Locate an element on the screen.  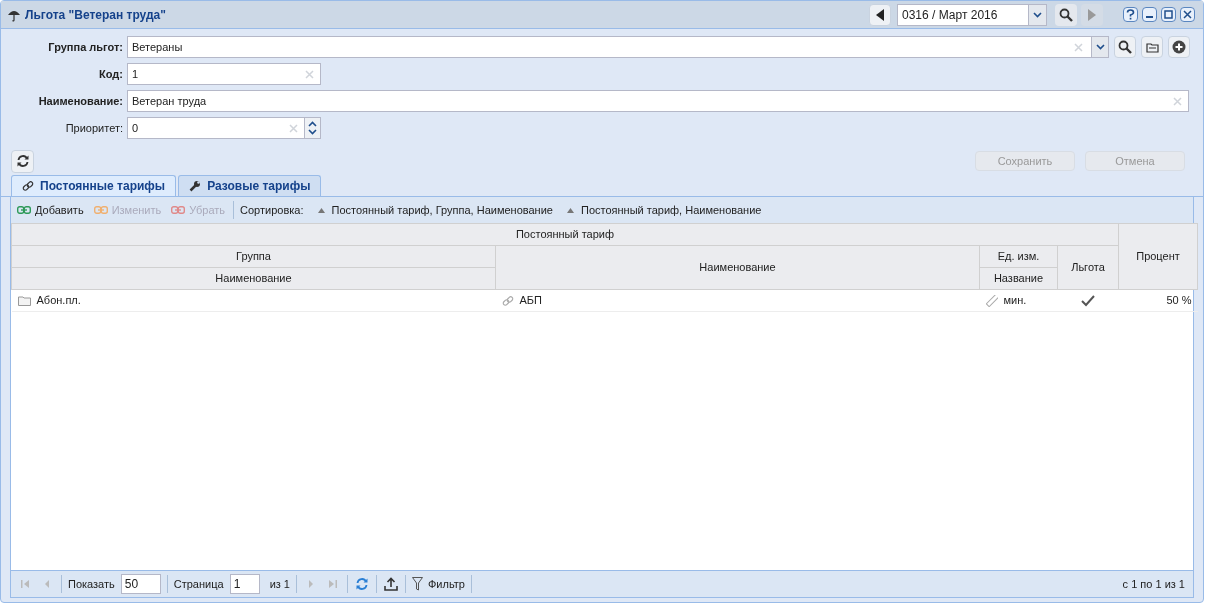
first-page-icon is located at coordinates (25, 584).